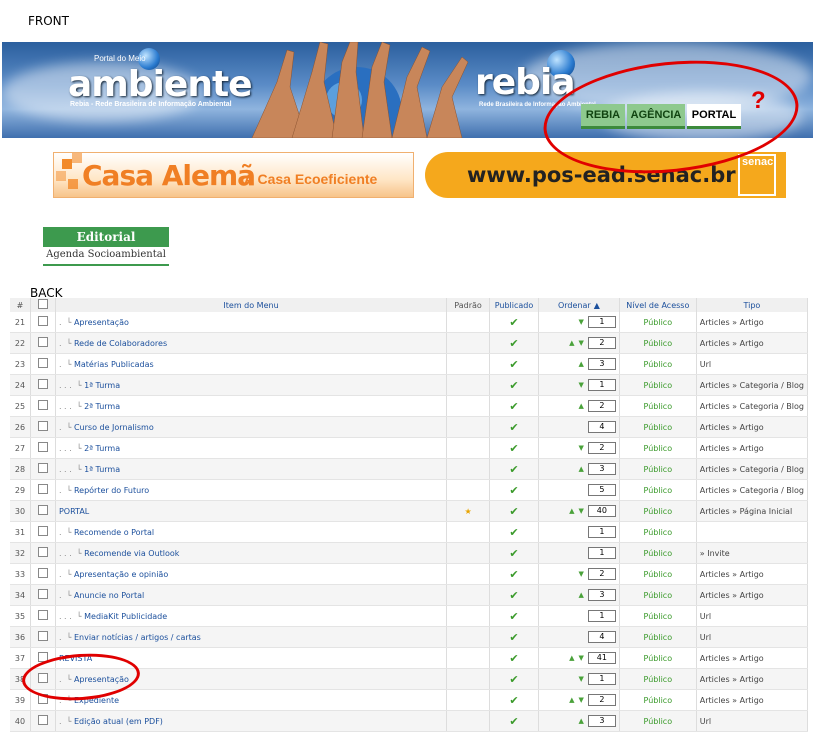  Describe the element at coordinates (251, 364) in the screenshot. I see `row-item: . └ Matérias Publicadas` at that location.